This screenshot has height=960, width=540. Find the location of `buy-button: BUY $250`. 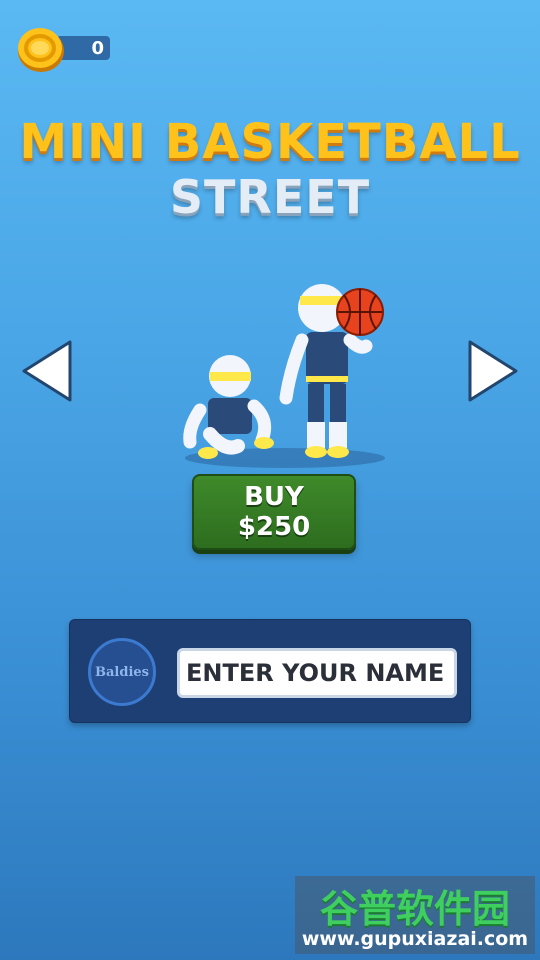

buy-button: BUY $250 is located at coordinates (274, 512).